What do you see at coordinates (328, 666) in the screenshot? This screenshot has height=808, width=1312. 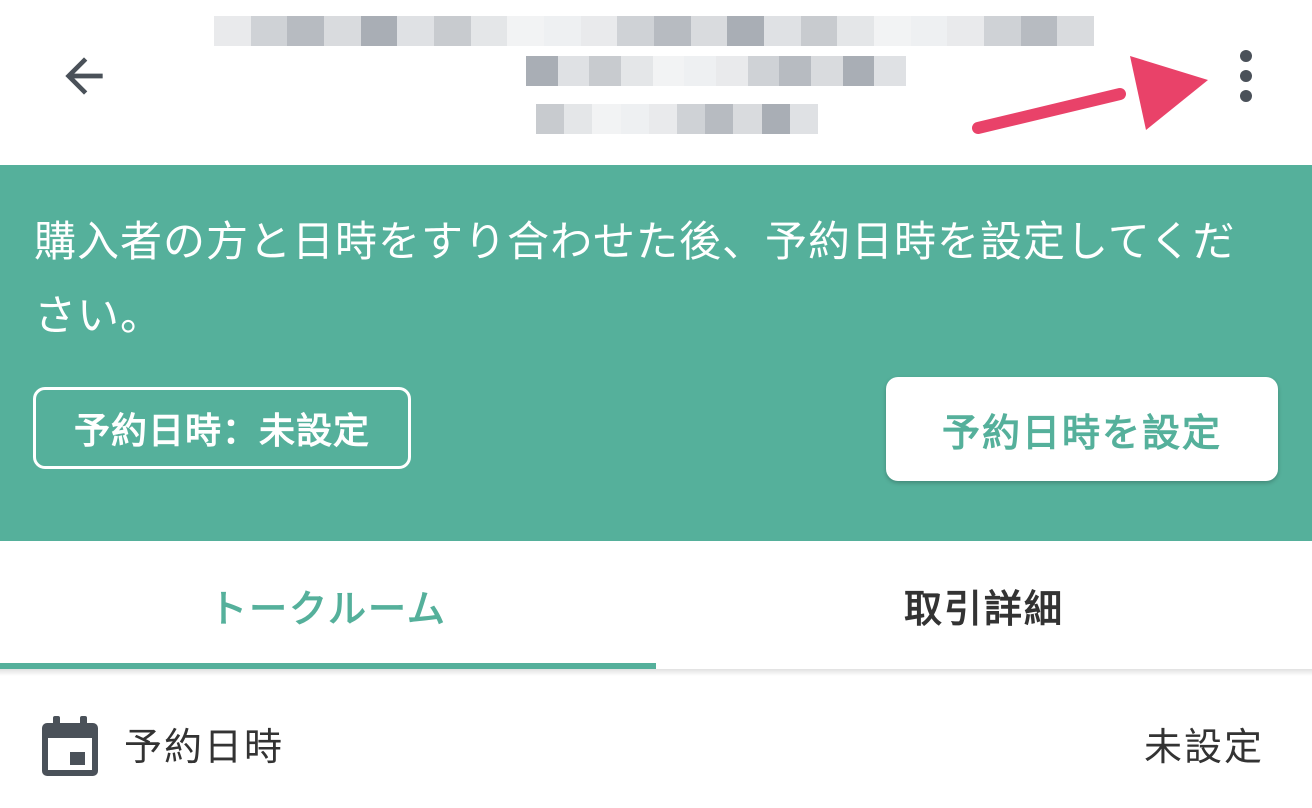 I see `active-tab-indicator` at bounding box center [328, 666].